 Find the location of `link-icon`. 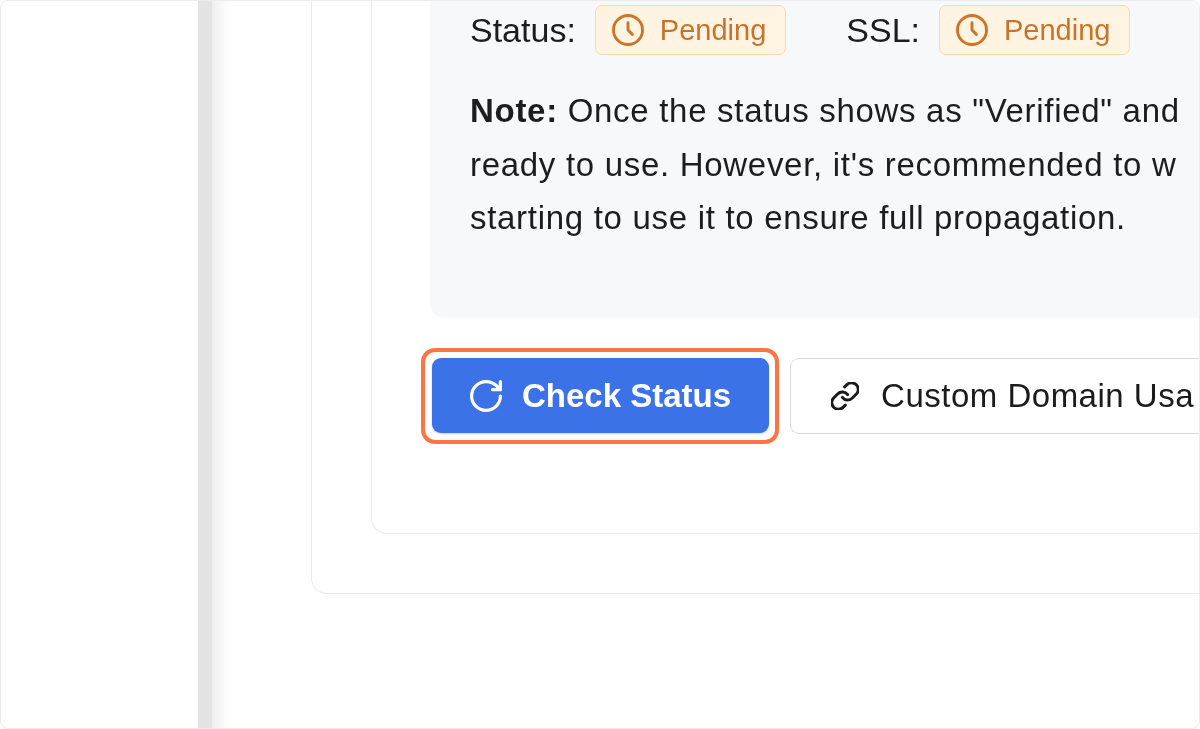

link-icon is located at coordinates (845, 395).